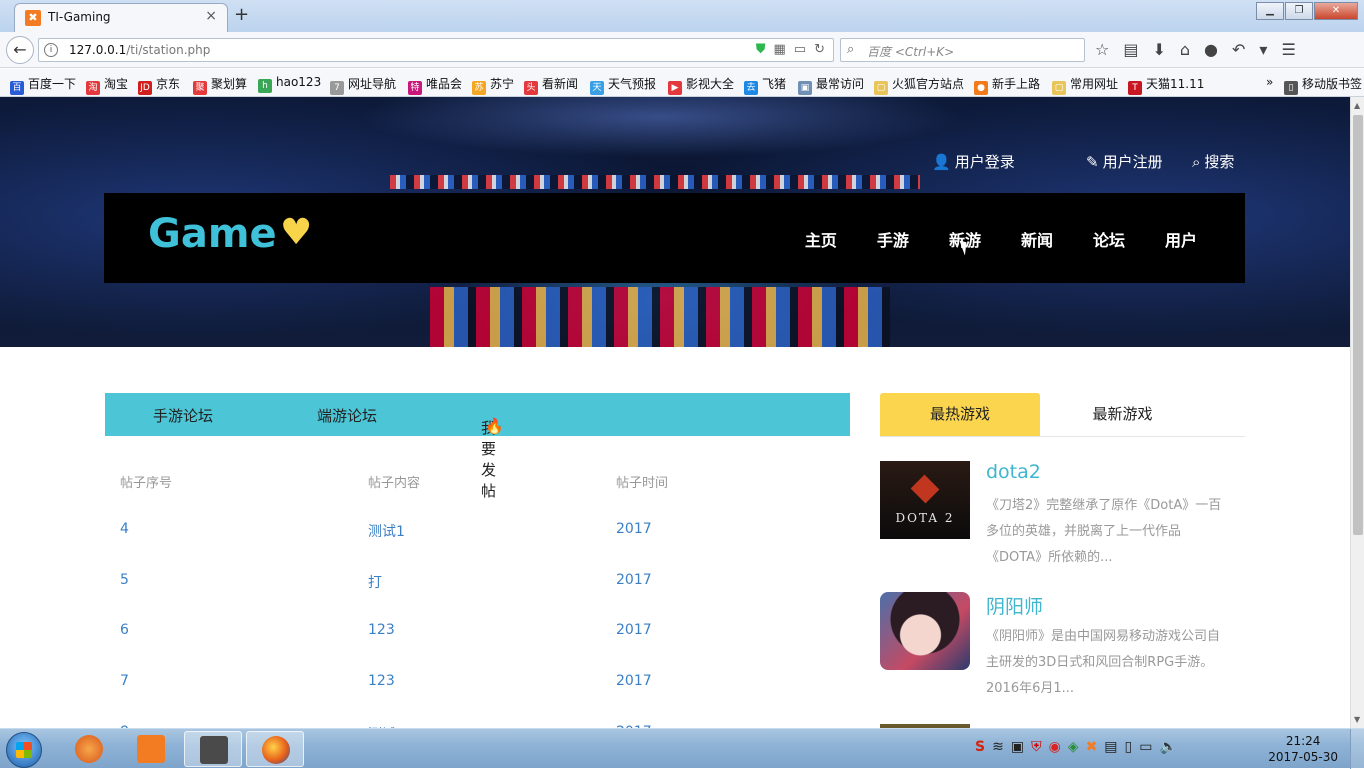 This screenshot has height=769, width=1364. I want to click on flag-icon: ▤, so click(1110, 747).